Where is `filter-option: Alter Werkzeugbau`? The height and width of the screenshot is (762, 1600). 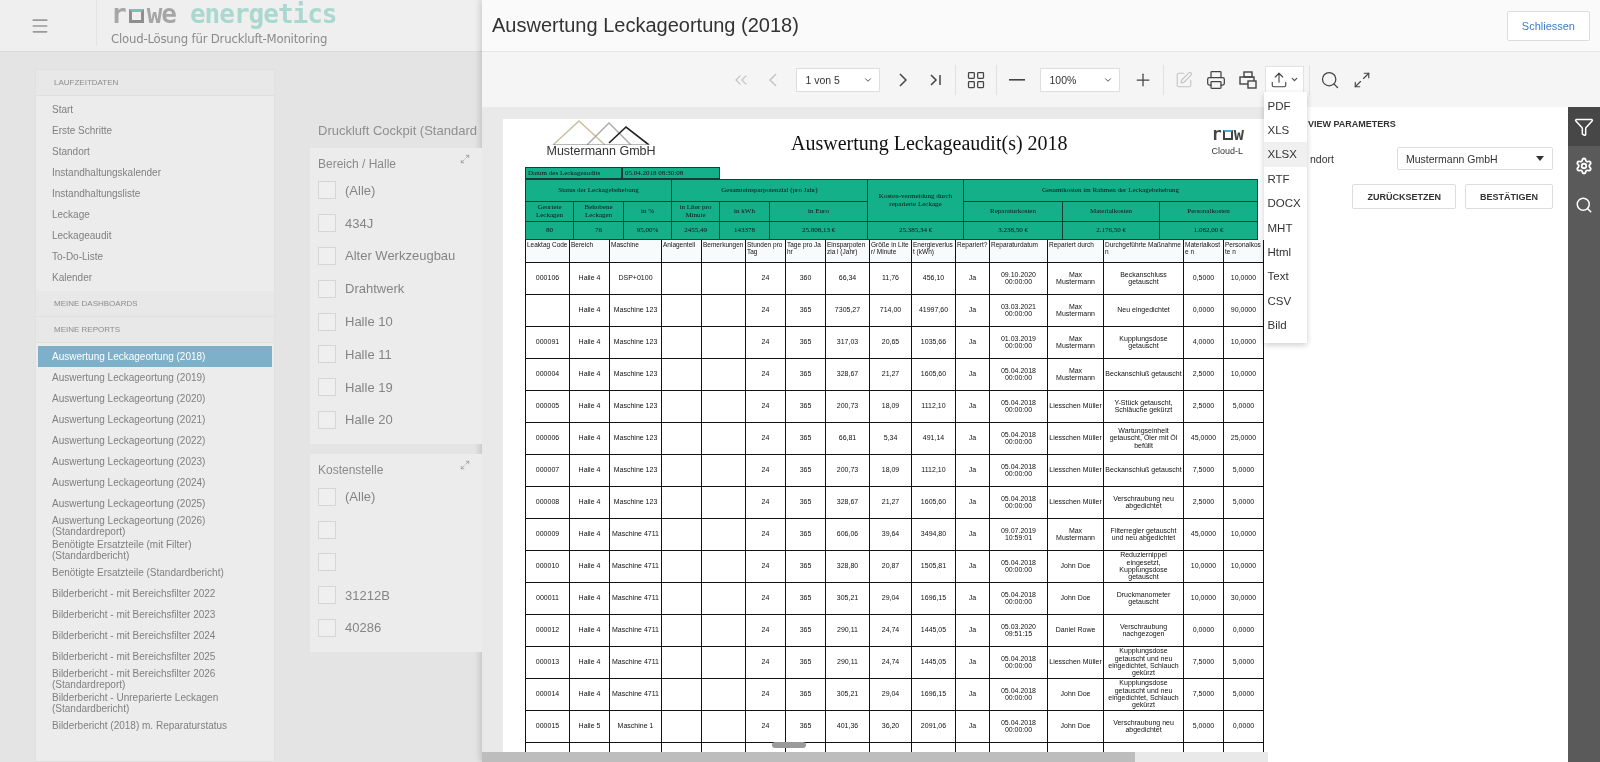
filter-option: Alter Werkzeugbau is located at coordinates (400, 256).